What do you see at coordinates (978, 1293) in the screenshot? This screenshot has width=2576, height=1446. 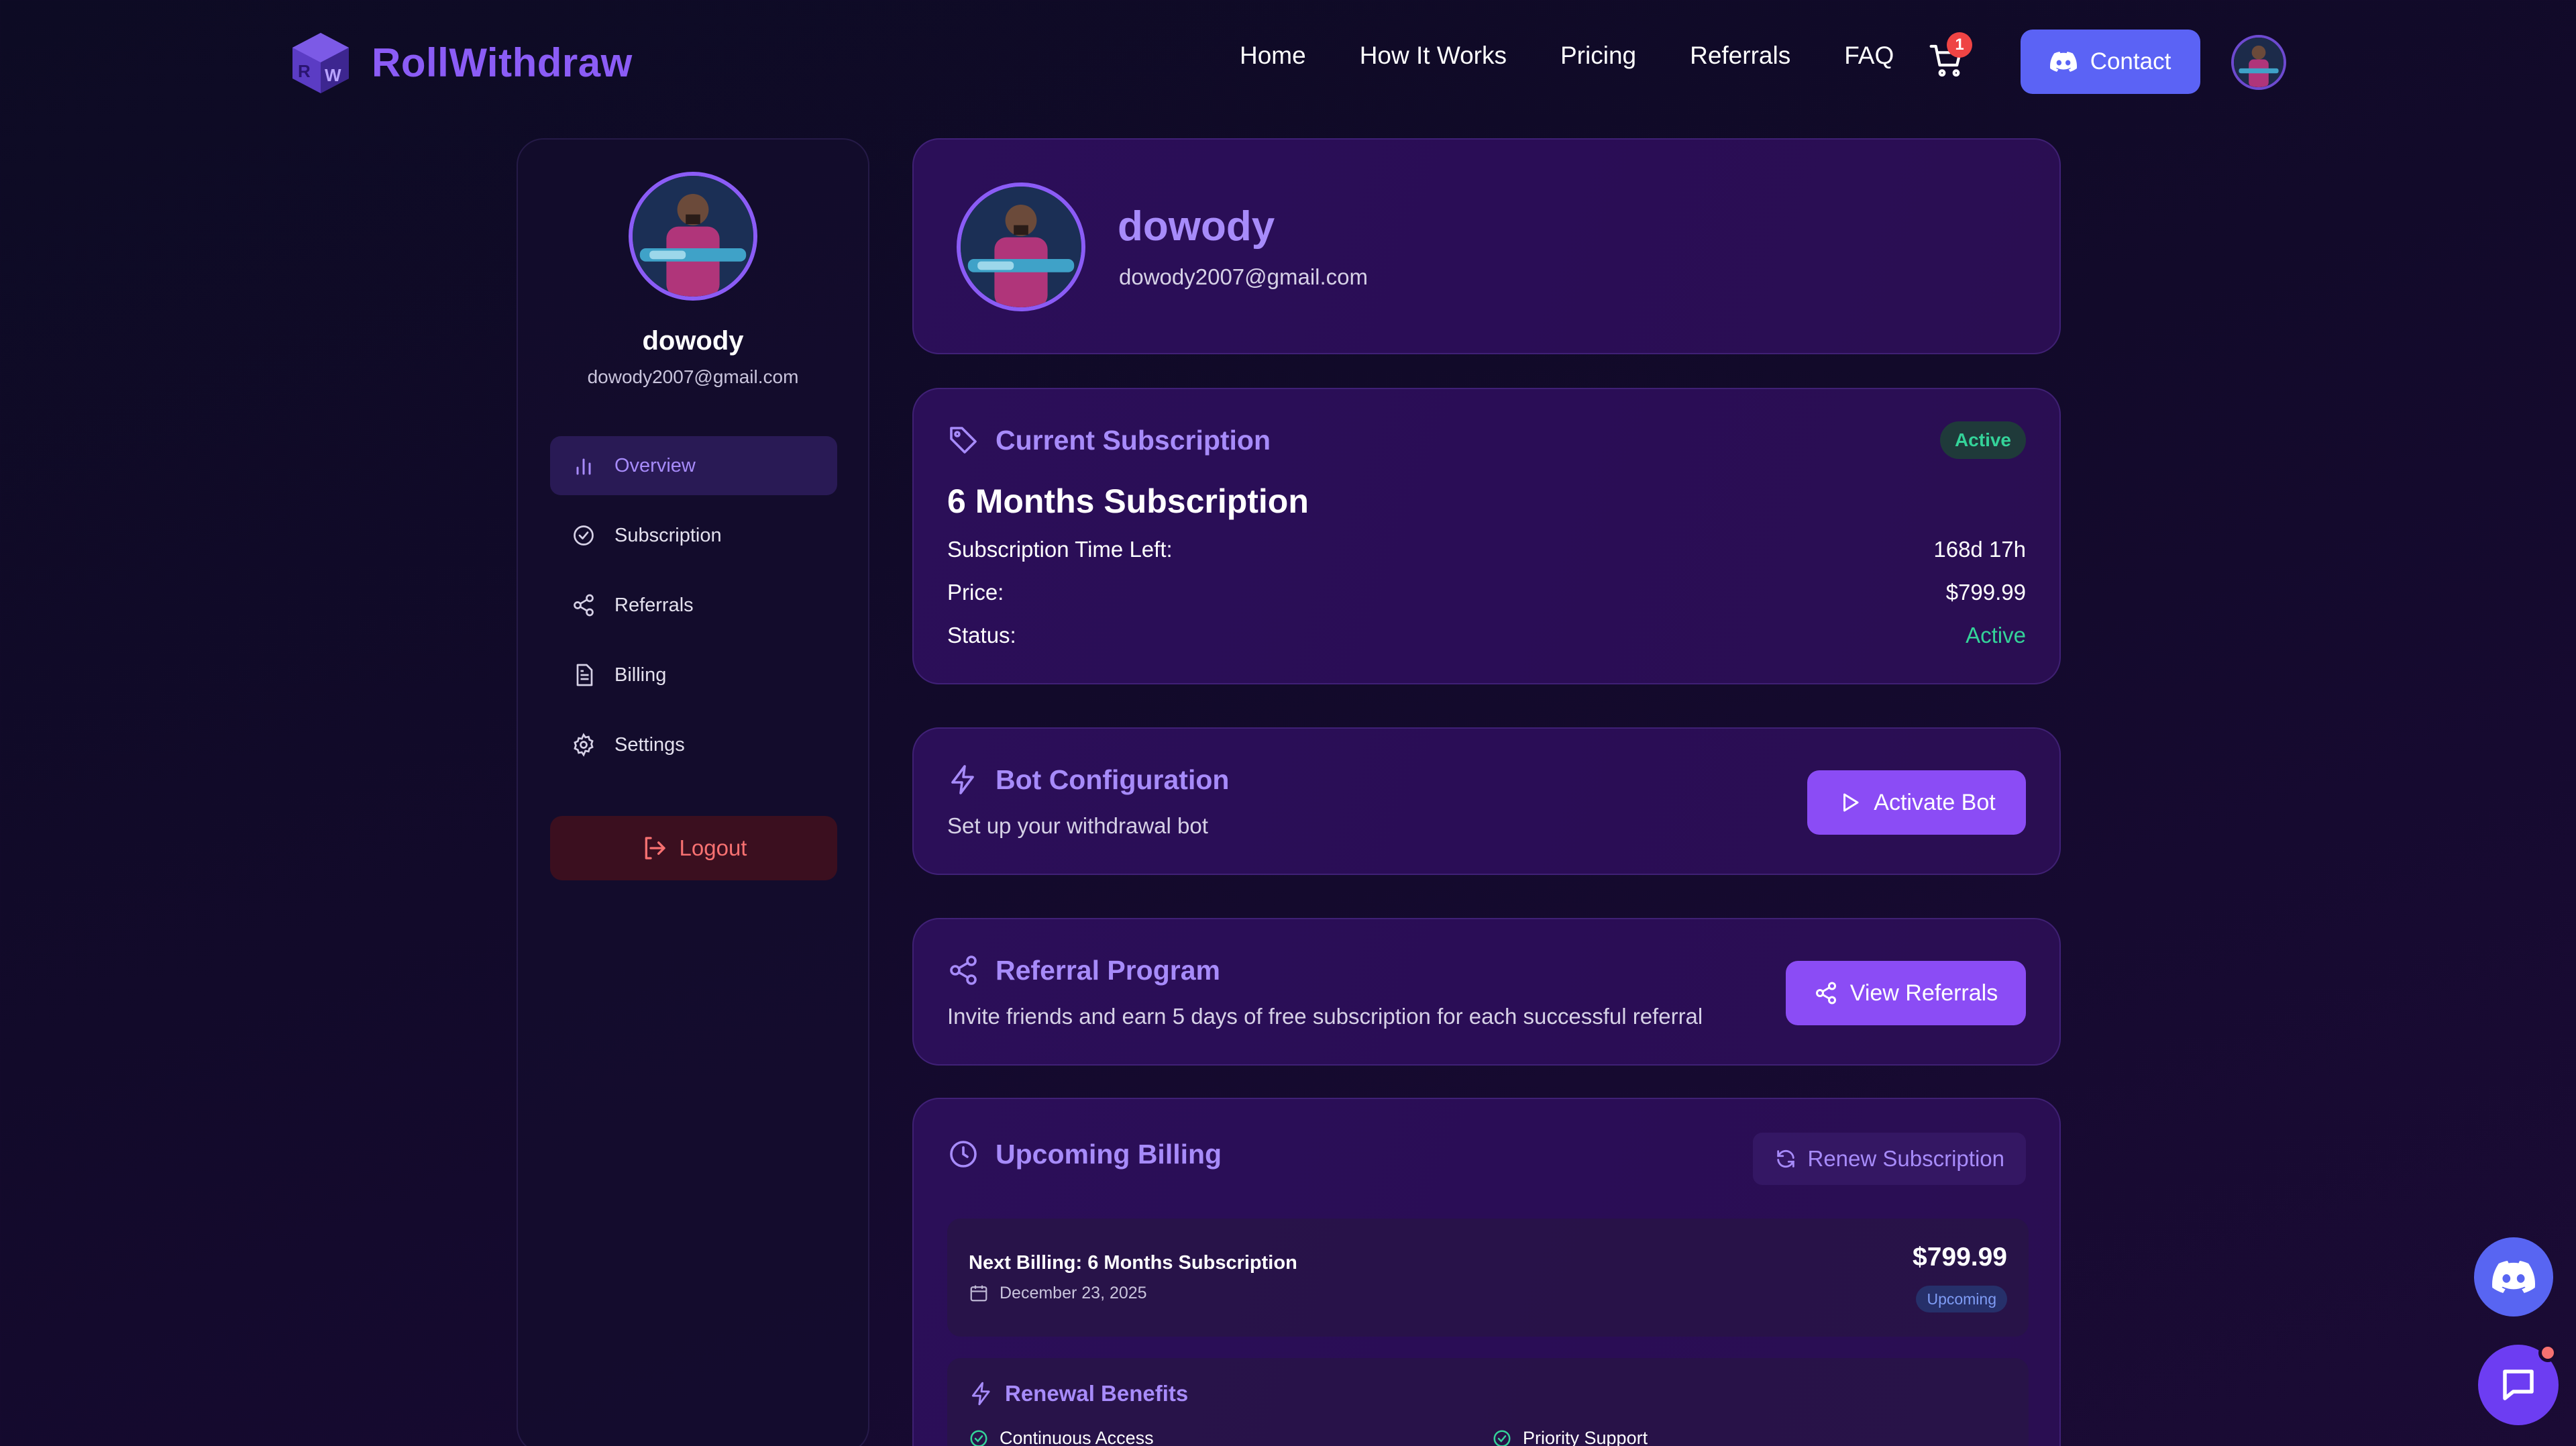 I see `calendar-icon` at bounding box center [978, 1293].